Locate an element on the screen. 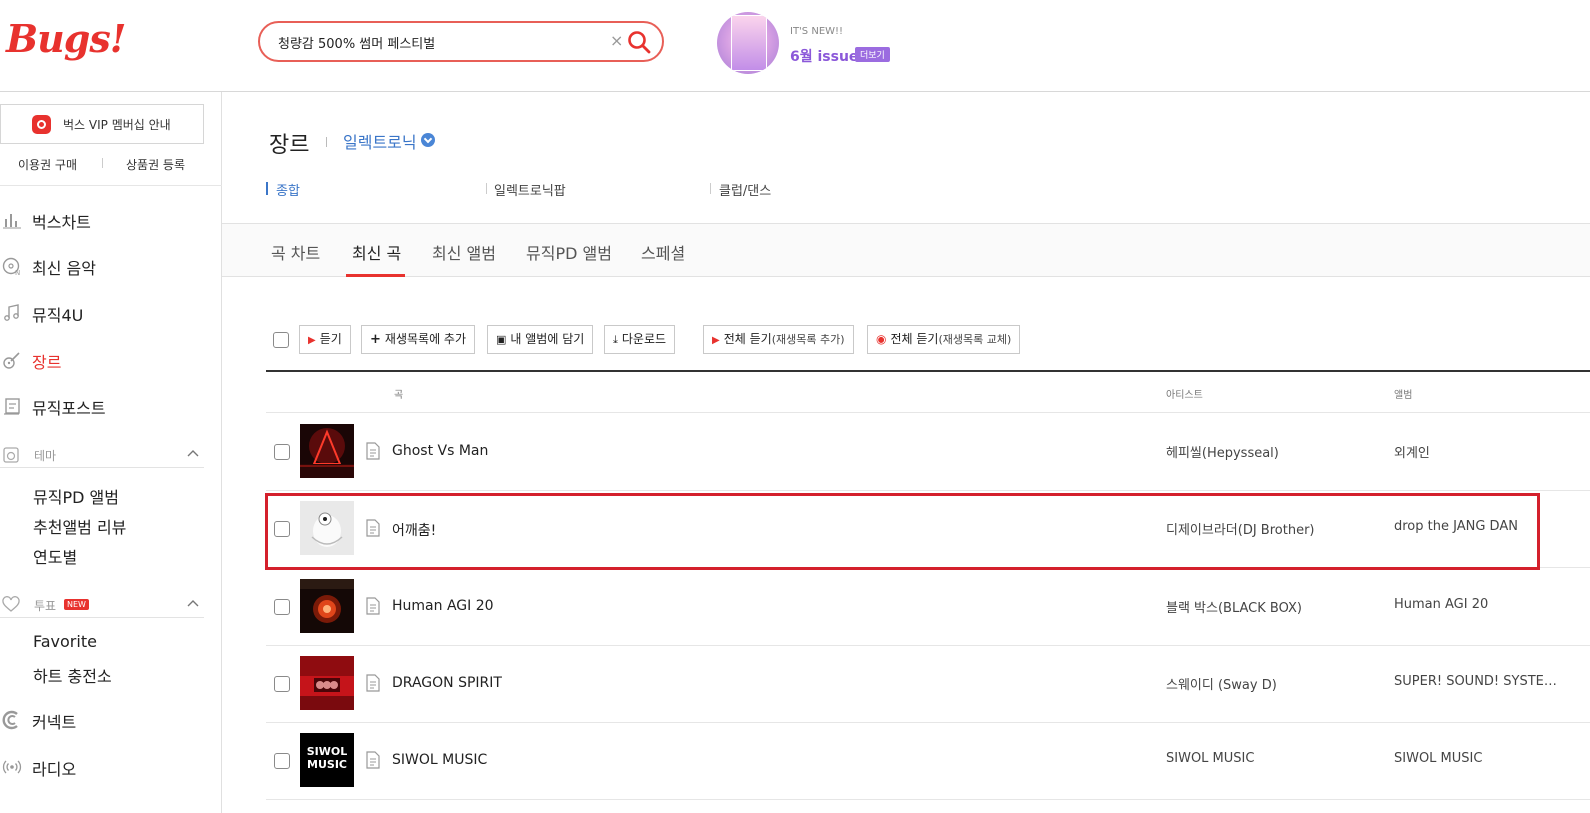 The width and height of the screenshot is (1590, 813). sidebar-item-favorite: Favorite is located at coordinates (65, 641).